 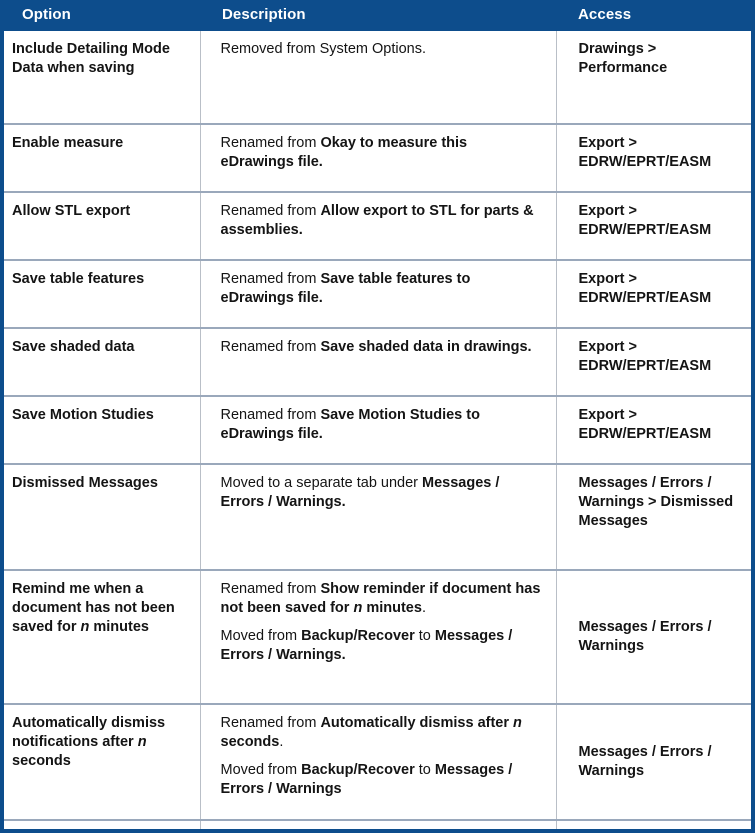 I want to click on column-header-description: Description, so click(x=378, y=15).